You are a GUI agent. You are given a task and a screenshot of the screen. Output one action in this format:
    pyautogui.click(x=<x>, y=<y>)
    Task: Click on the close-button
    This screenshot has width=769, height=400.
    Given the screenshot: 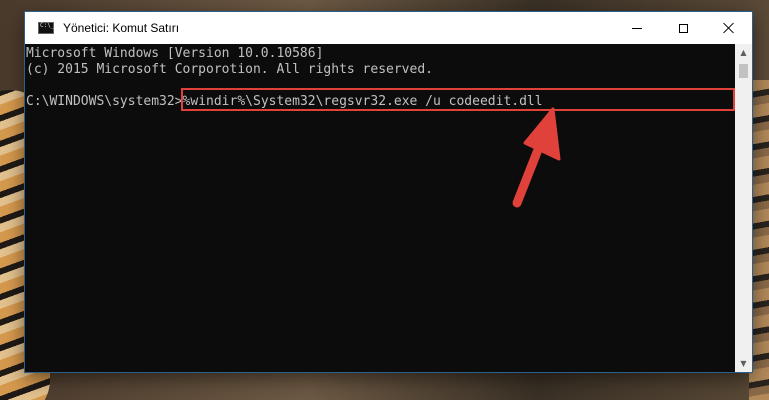 What is the action you would take?
    pyautogui.click(x=729, y=28)
    